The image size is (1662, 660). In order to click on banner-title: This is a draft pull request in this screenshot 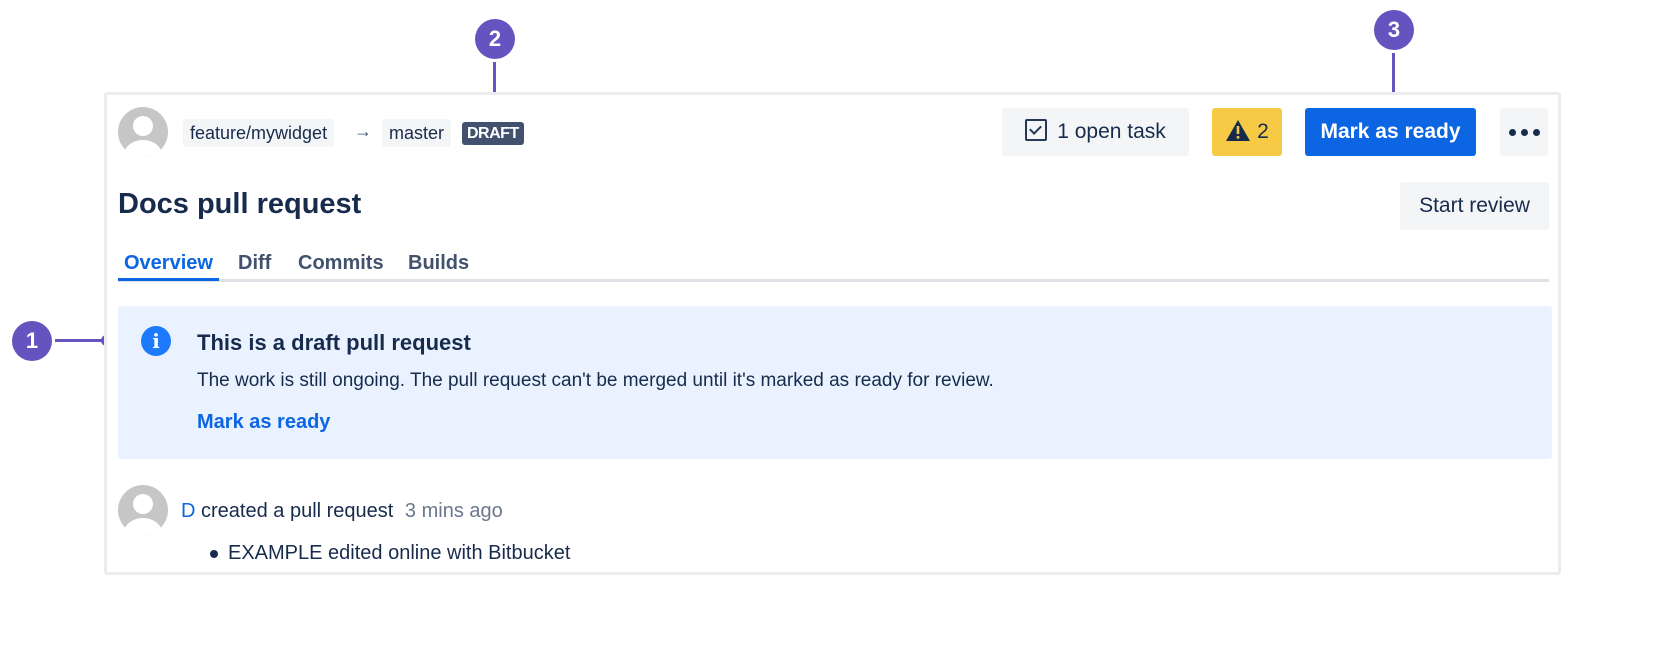, I will do `click(334, 342)`.